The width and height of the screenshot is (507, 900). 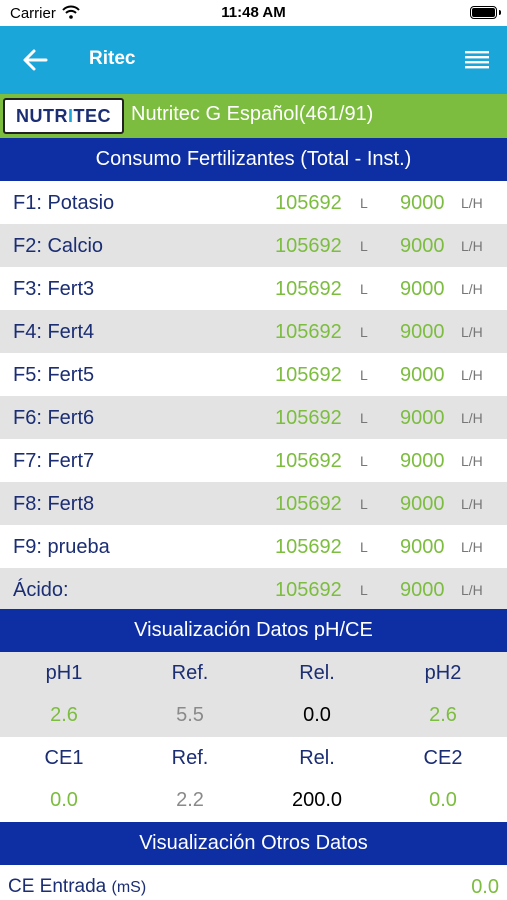 I want to click on menu-icon, so click(x=477, y=60).